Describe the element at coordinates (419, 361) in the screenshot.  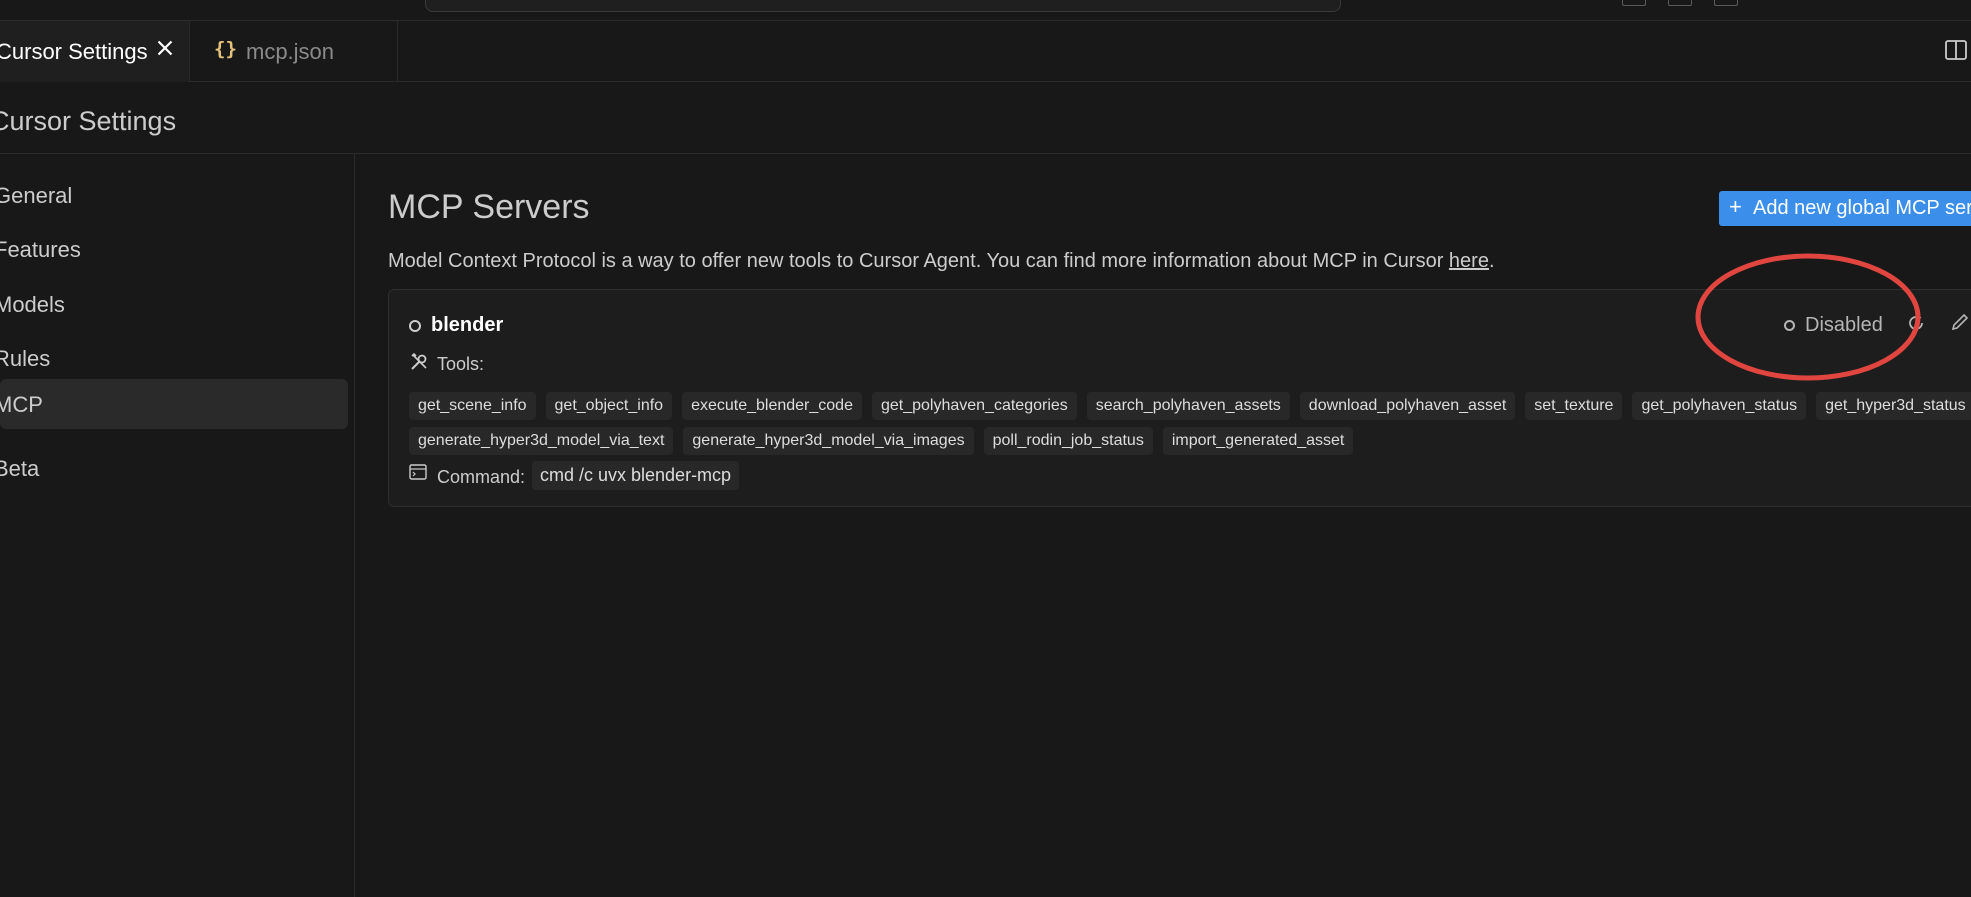
I see `tools-icon` at that location.